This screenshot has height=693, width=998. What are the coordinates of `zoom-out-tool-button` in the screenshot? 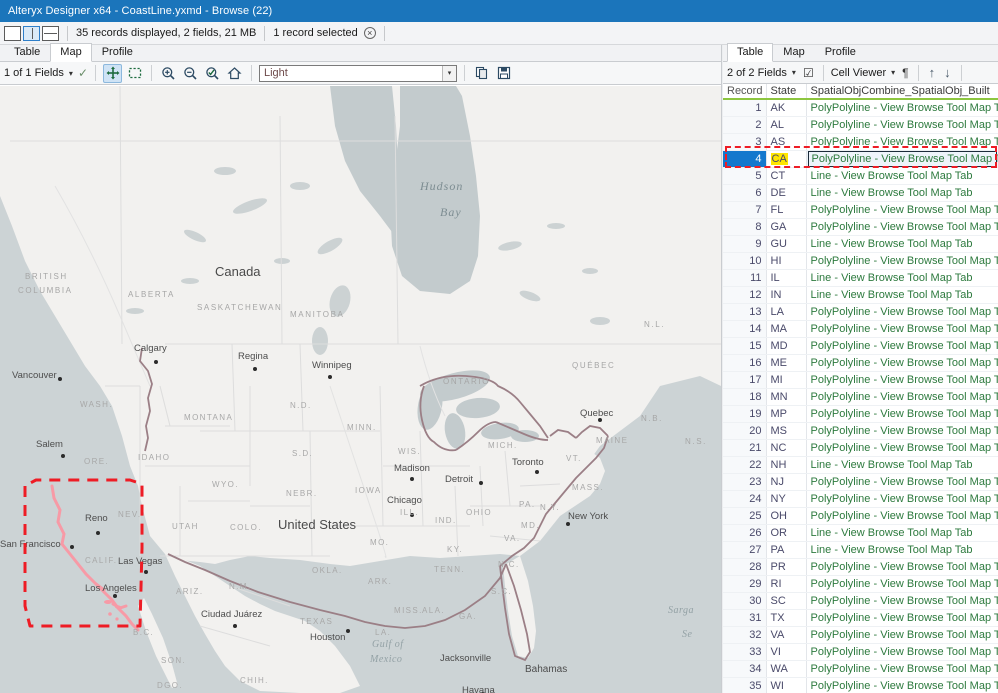 It's located at (190, 73).